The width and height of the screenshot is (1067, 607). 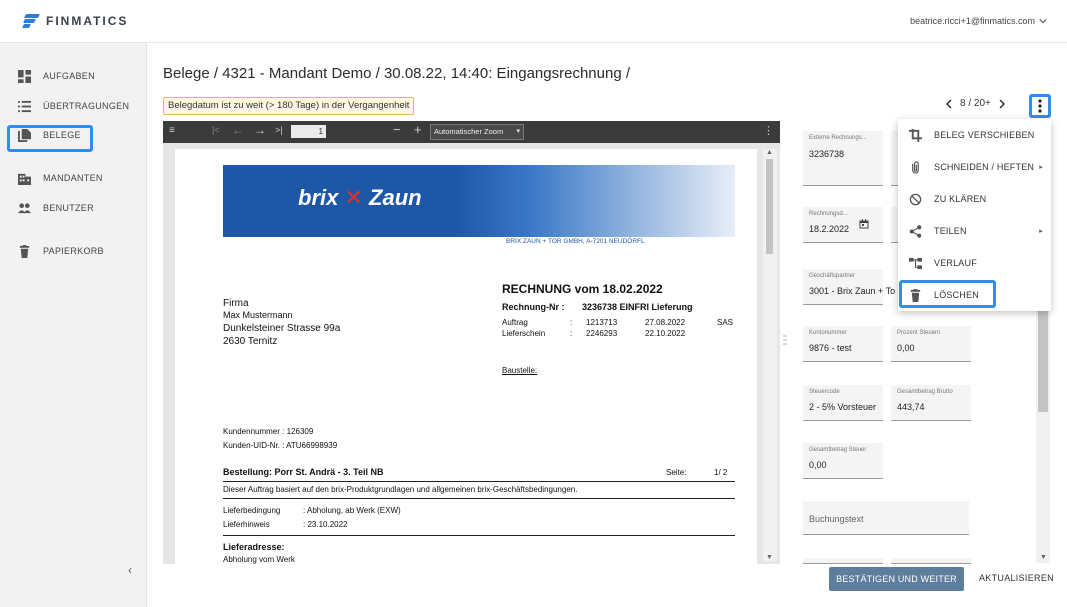 I want to click on gesamtbetrag-brutto-field: Gesamtbetrag Brutto 443,74, so click(x=931, y=403).